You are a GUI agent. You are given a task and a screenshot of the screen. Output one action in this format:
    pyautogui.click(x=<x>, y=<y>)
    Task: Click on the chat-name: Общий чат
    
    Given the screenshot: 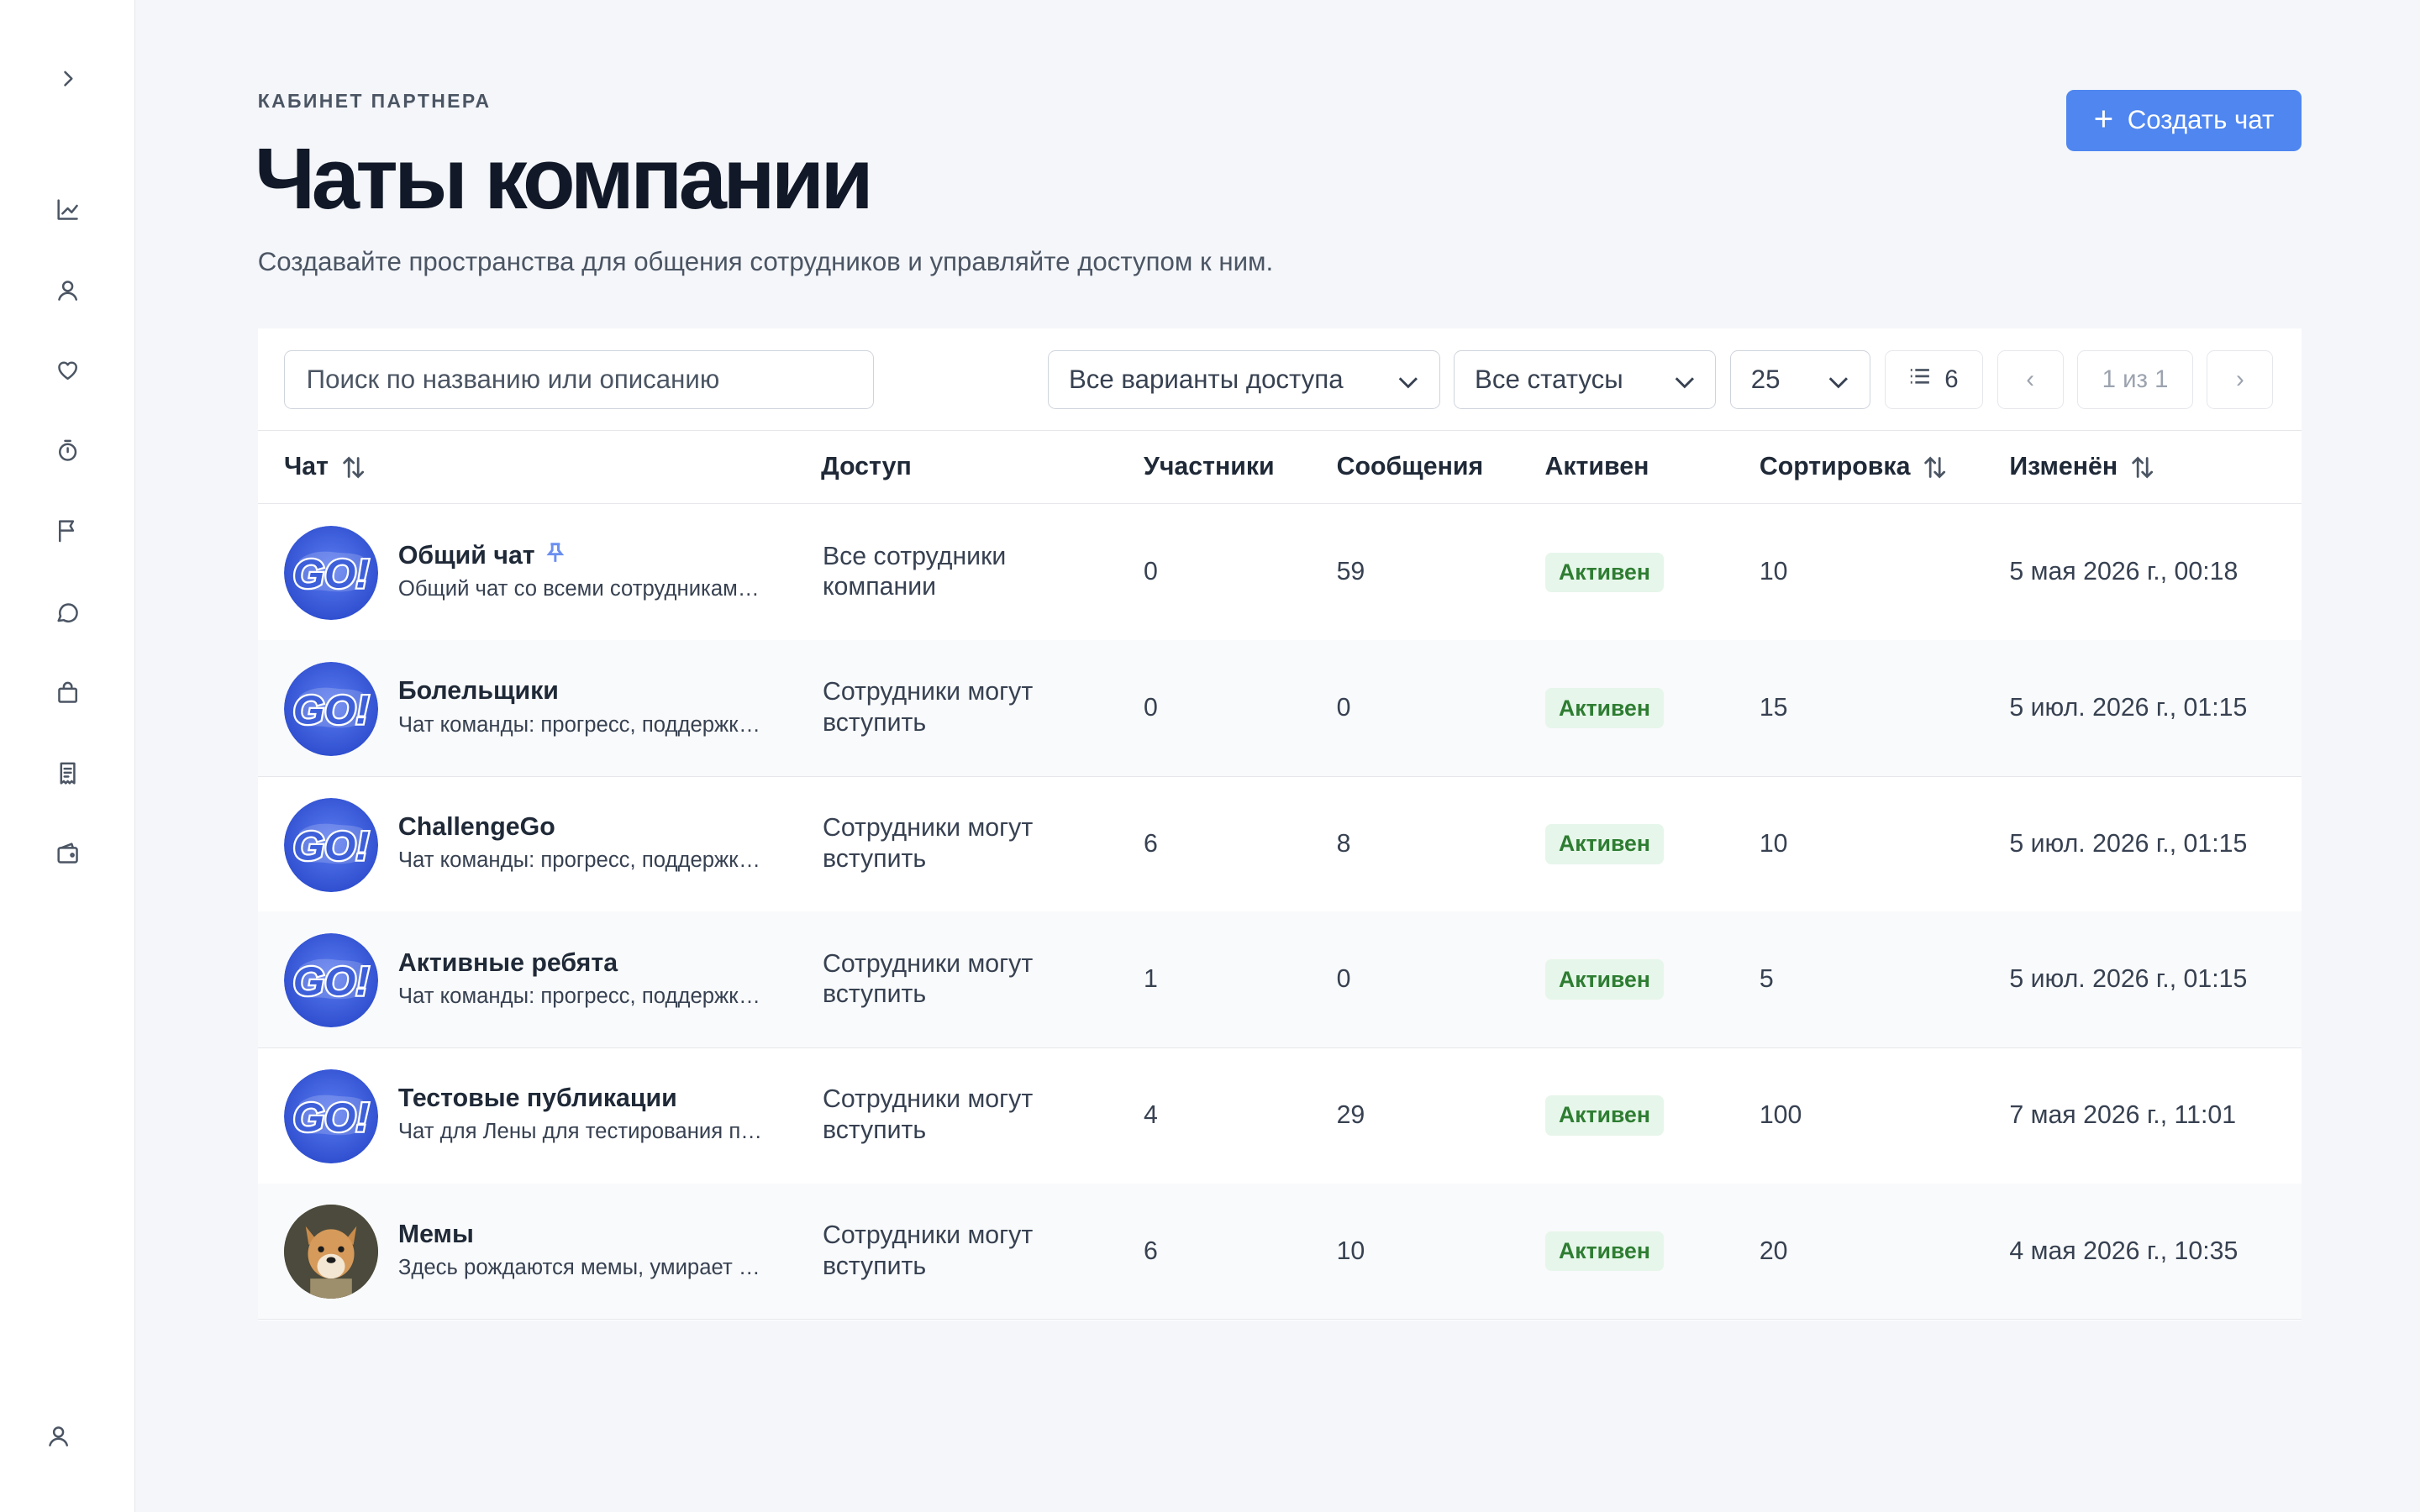 What is the action you would take?
    pyautogui.click(x=482, y=556)
    